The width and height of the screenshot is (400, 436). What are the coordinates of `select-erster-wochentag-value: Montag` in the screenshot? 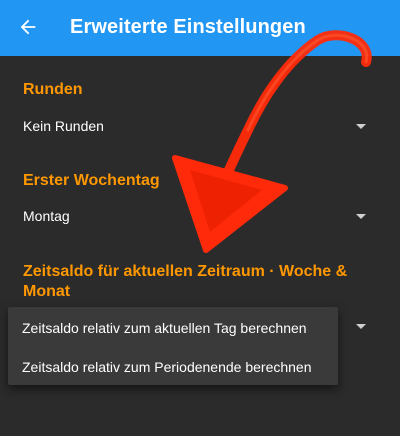 It's located at (46, 216).